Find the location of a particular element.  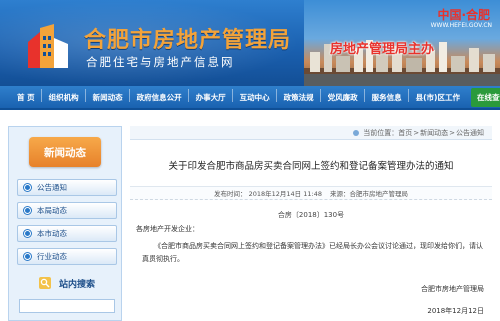

nav-home: 首 页 is located at coordinates (26, 97).